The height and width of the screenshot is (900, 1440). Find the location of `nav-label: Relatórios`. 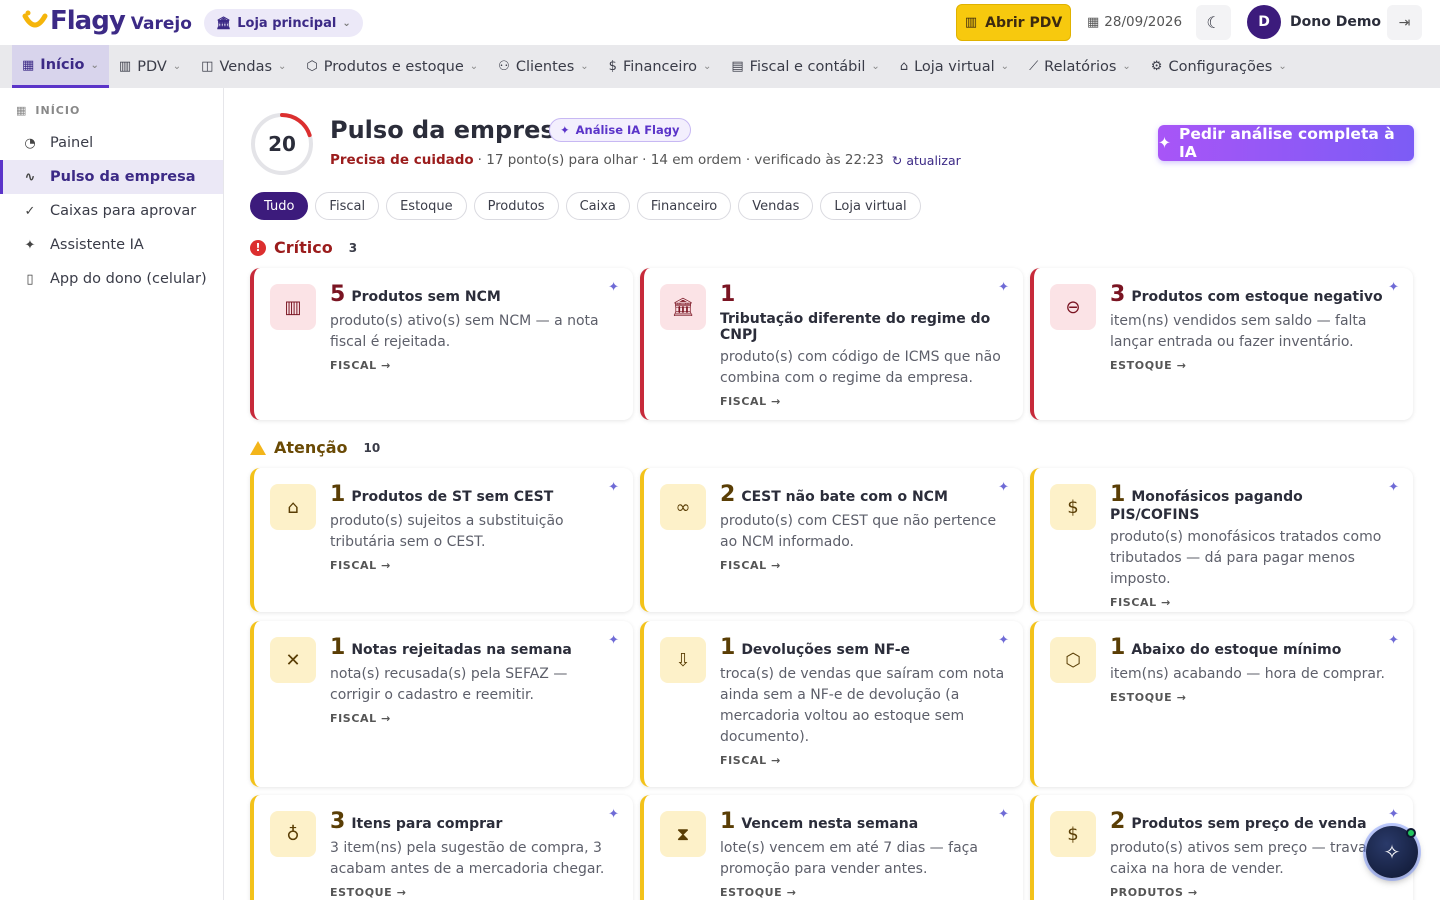

nav-label: Relatórios is located at coordinates (1080, 66).